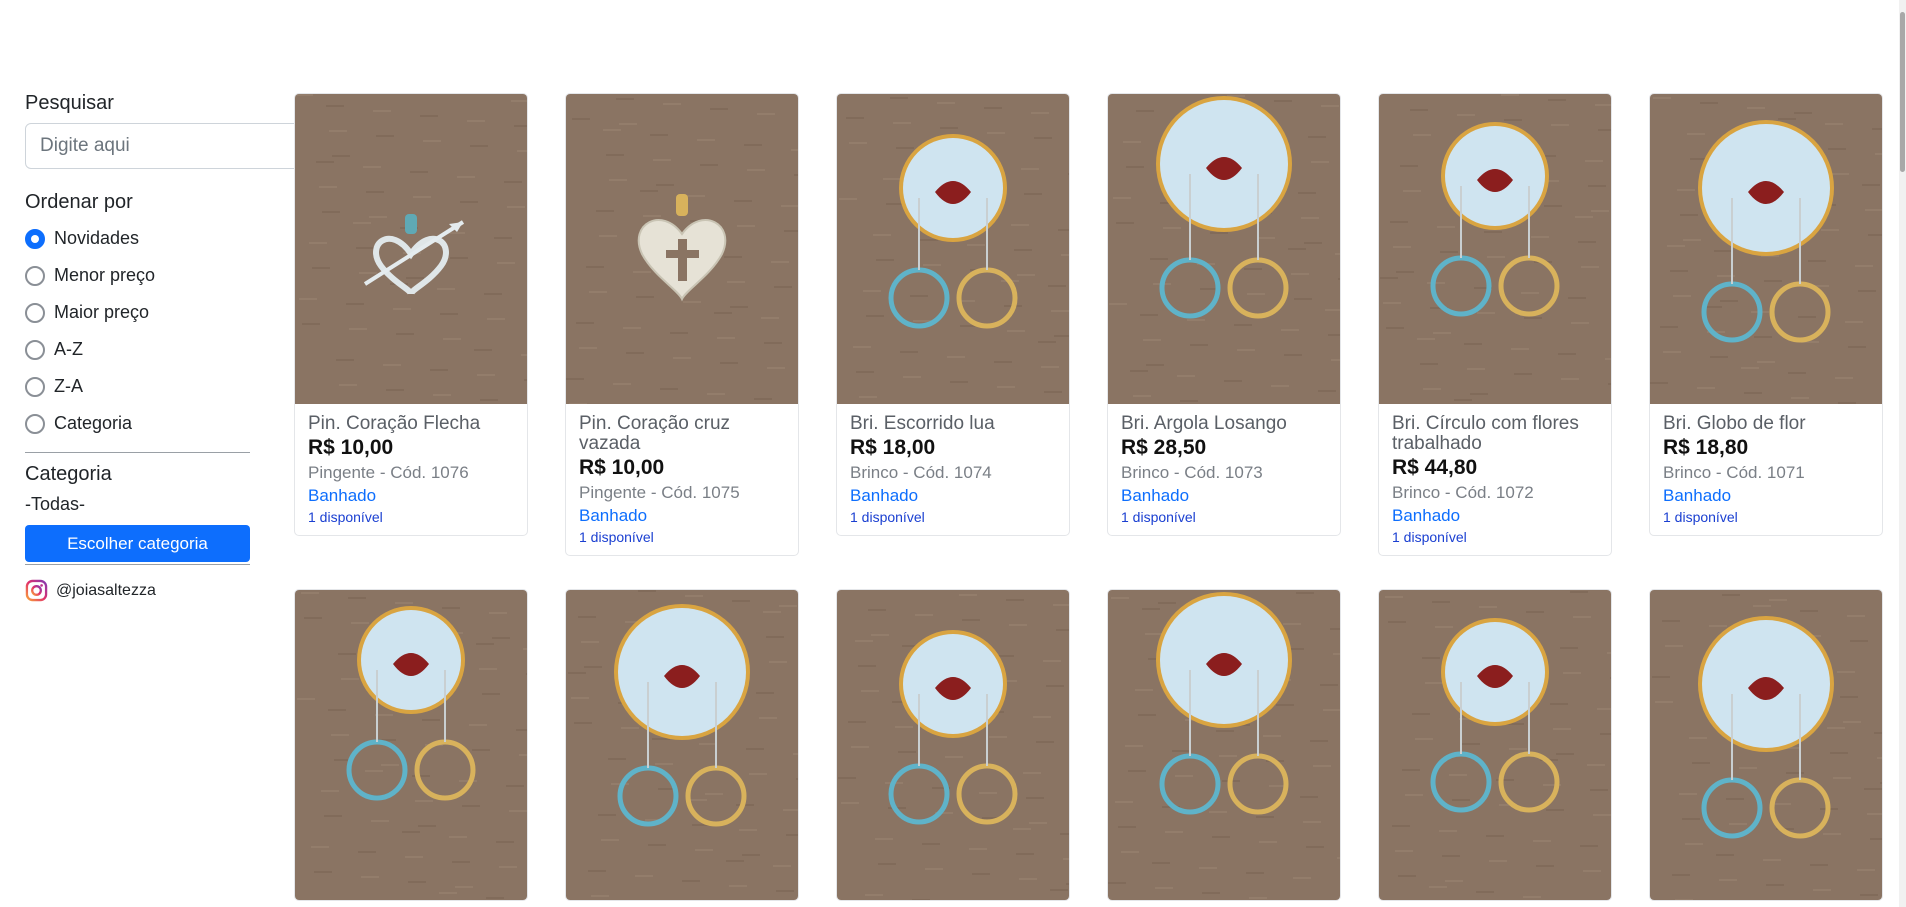 This screenshot has width=1906, height=907. What do you see at coordinates (93, 423) in the screenshot?
I see `radio-label: Categoria` at bounding box center [93, 423].